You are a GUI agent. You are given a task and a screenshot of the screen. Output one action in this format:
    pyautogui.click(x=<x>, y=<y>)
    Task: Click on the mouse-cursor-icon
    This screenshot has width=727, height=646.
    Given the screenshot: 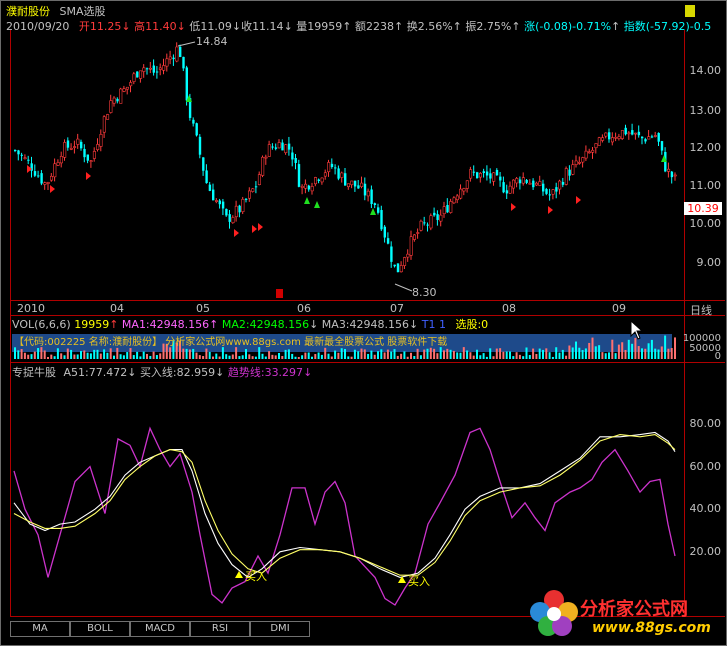 What is the action you would take?
    pyautogui.click(x=637, y=330)
    